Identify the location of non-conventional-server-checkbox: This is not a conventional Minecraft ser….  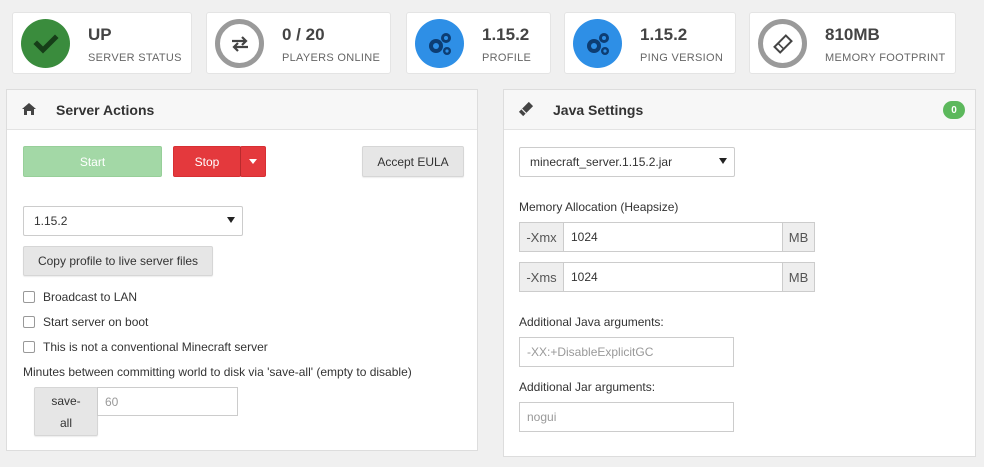
(145, 347).